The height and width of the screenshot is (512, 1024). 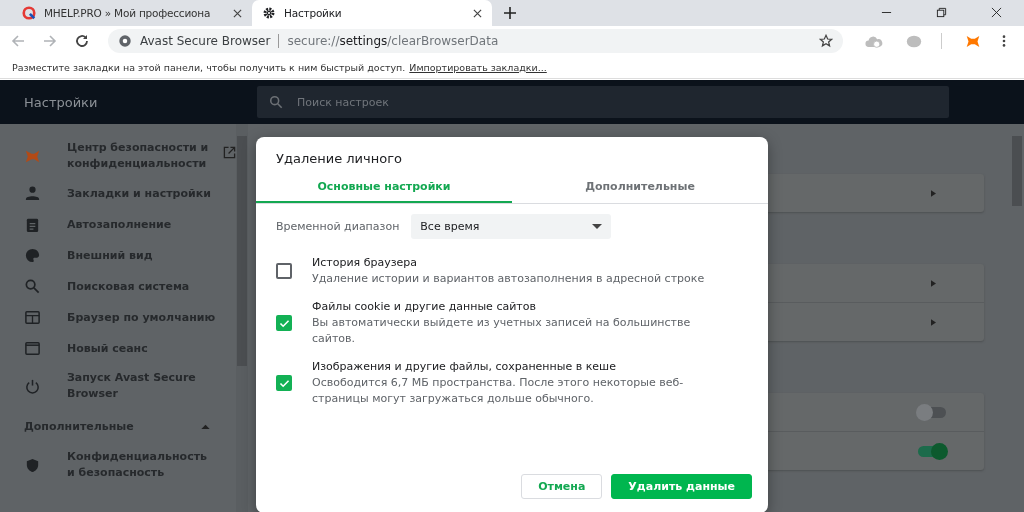 I want to click on cancel-button: Отмена, so click(x=562, y=486).